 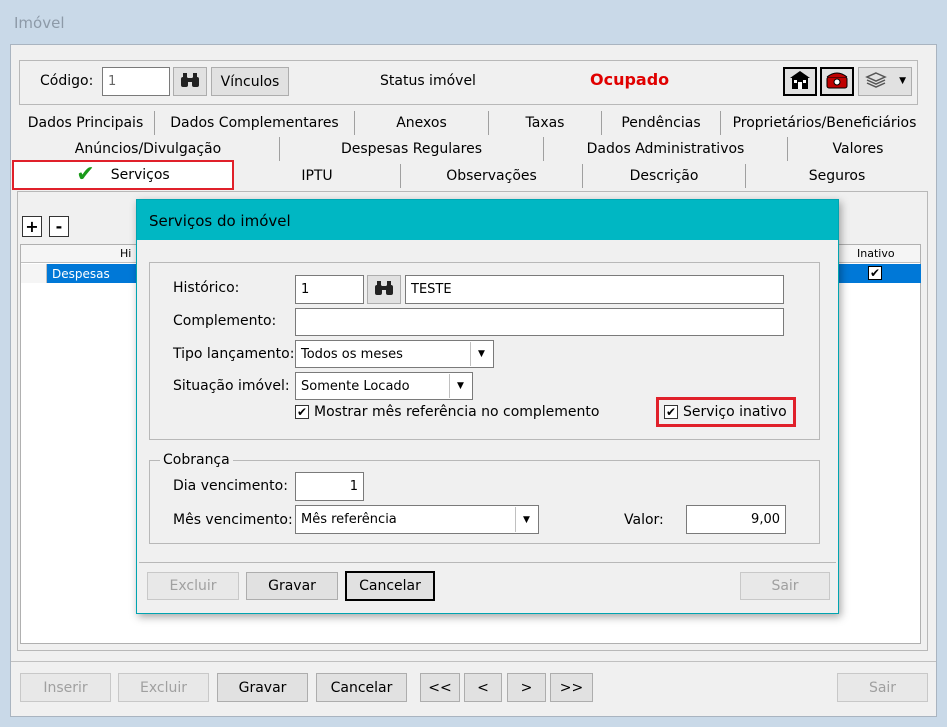 What do you see at coordinates (39, 23) in the screenshot?
I see `window-title: Imóvel` at bounding box center [39, 23].